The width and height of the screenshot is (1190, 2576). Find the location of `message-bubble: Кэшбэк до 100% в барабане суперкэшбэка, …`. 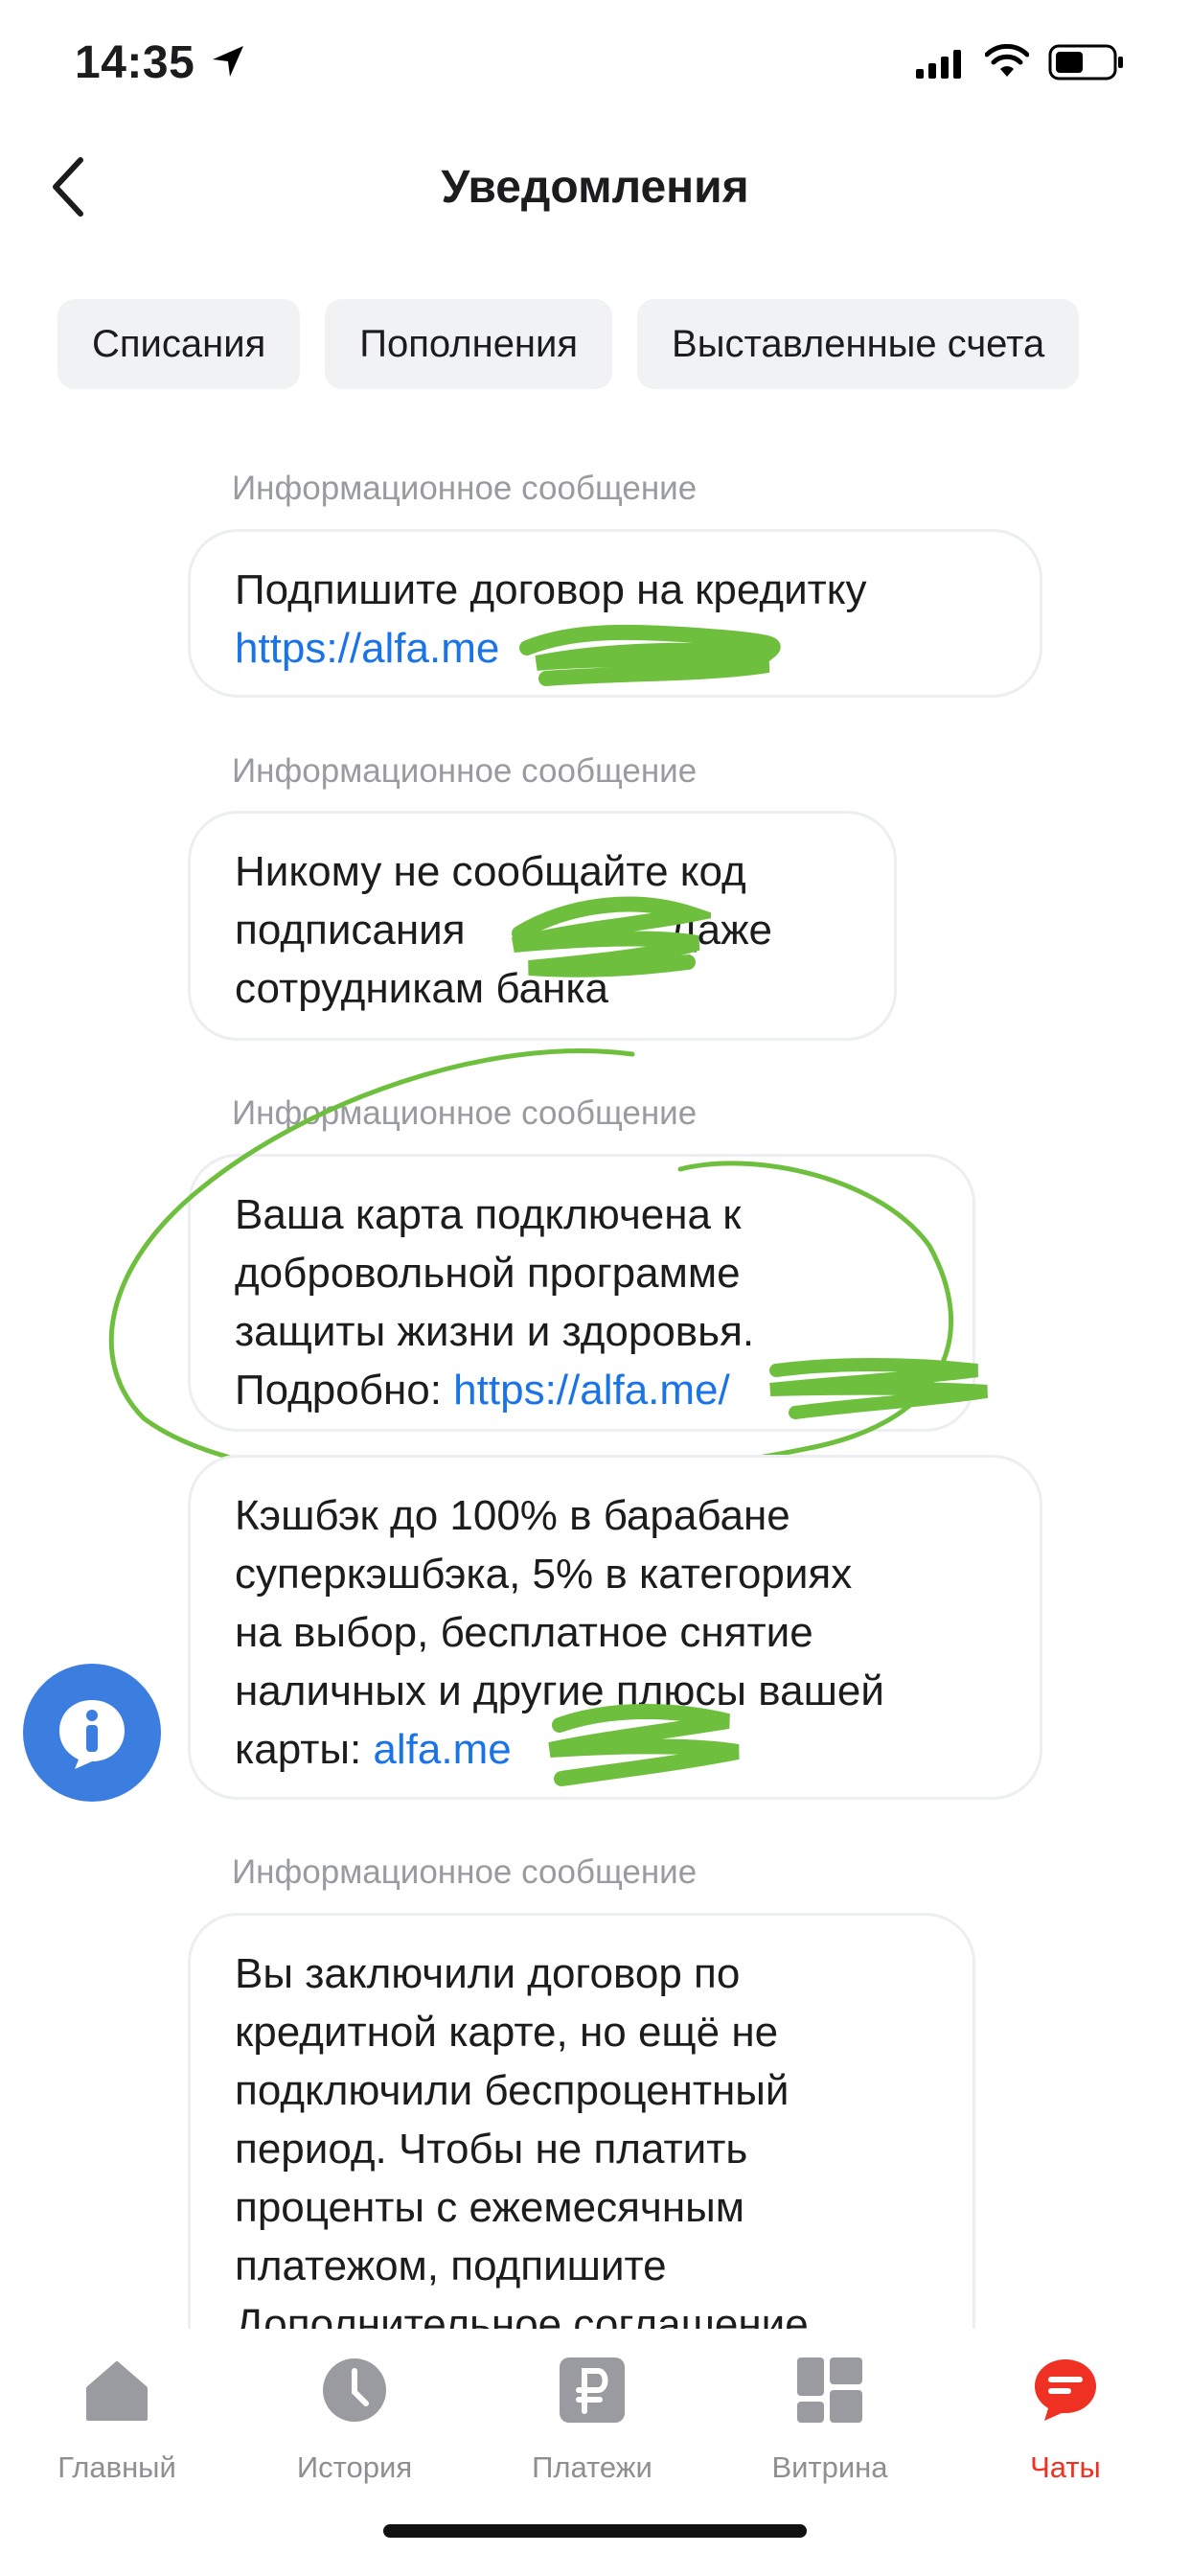

message-bubble: Кэшбэк до 100% в барабане суперкэшбэка, … is located at coordinates (615, 1627).